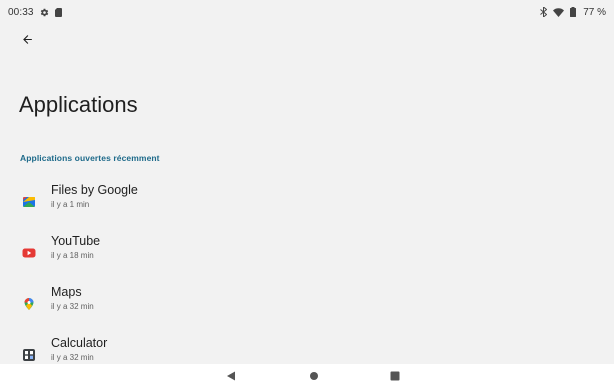 Image resolution: width=614 pixels, height=389 pixels. Describe the element at coordinates (94, 190) in the screenshot. I see `app-name: Files by Google` at that location.